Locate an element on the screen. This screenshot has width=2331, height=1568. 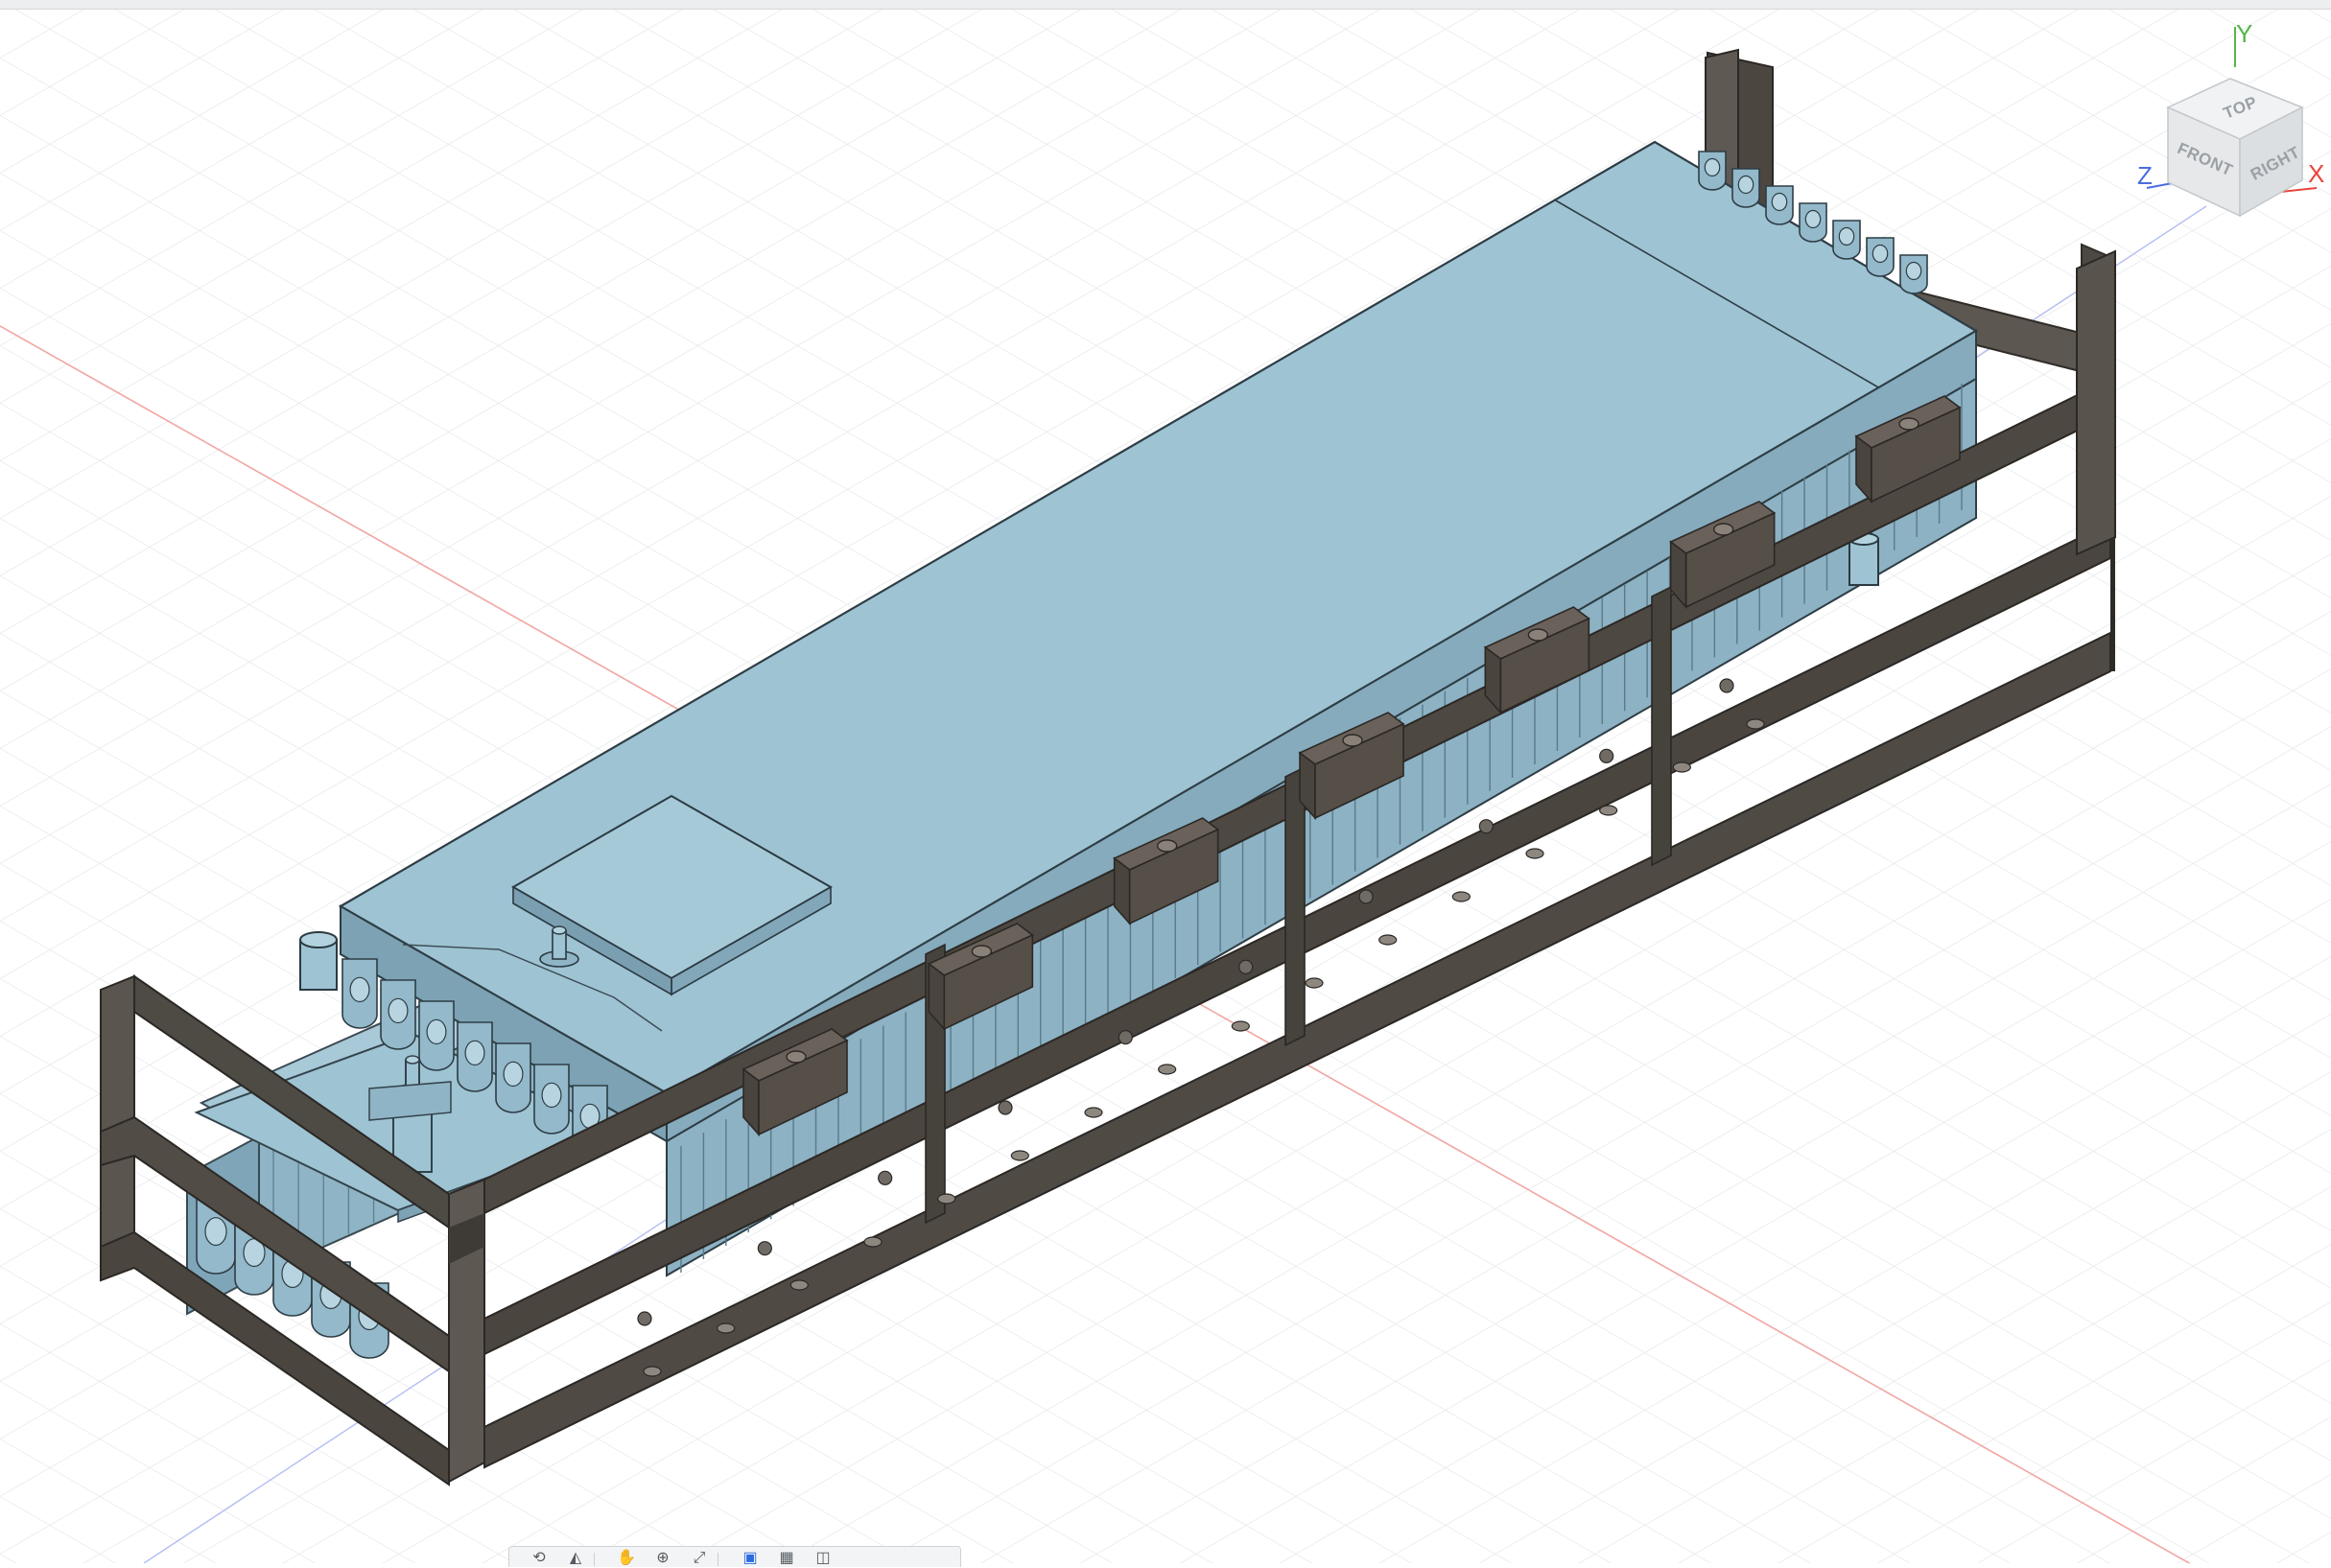
z-axis-label: Z is located at coordinates (2145, 176).